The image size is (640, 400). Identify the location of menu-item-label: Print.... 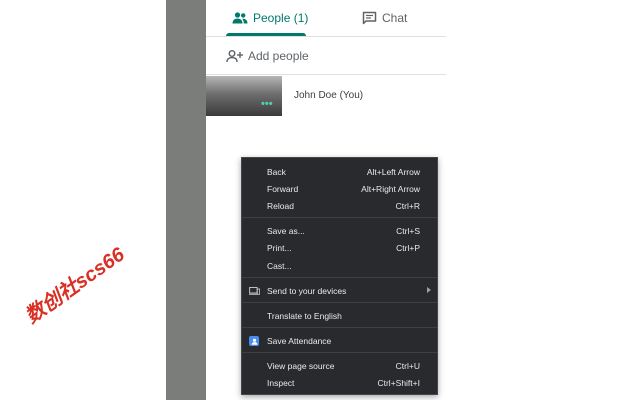
(279, 248).